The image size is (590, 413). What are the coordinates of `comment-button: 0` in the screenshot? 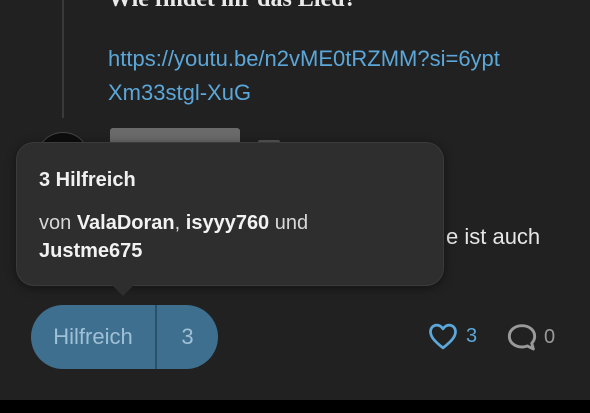 It's located at (530, 337).